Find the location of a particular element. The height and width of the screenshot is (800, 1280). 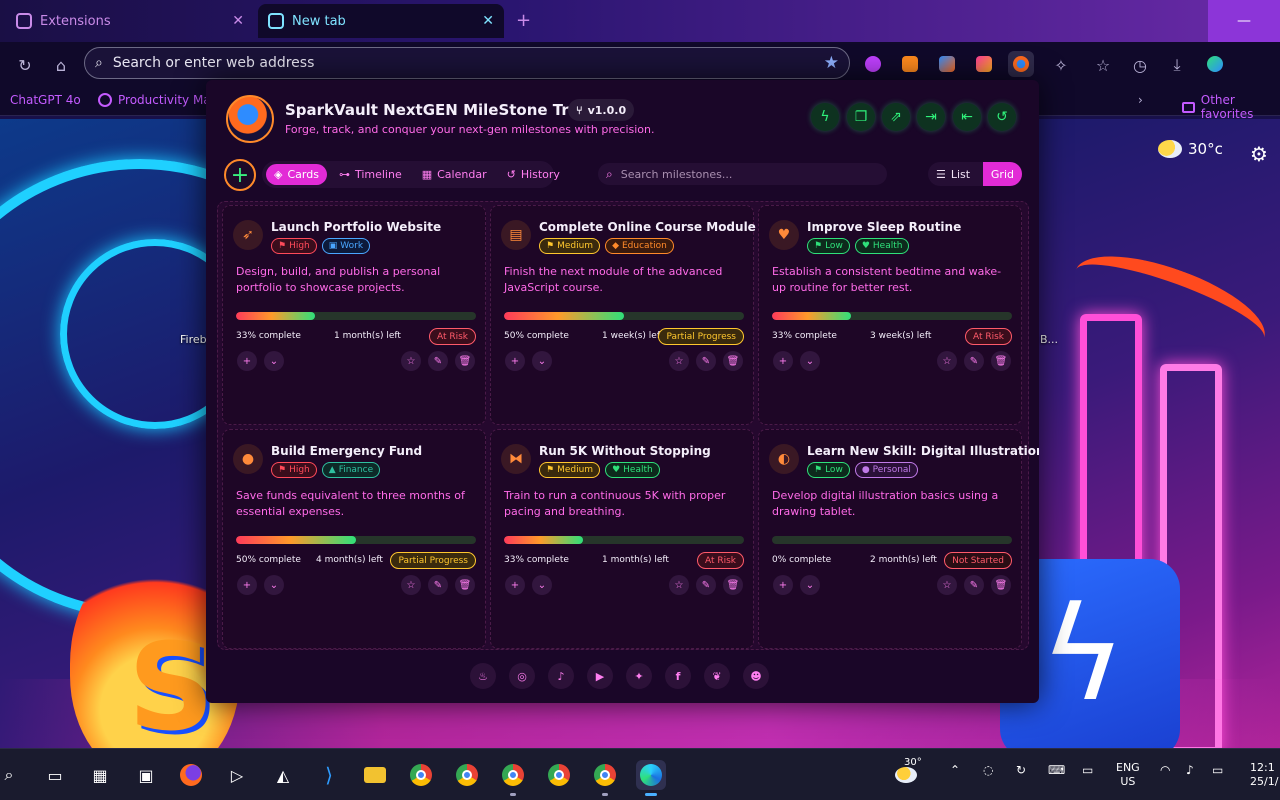

tab-timeline: ⊶ Timeline is located at coordinates (370, 174).